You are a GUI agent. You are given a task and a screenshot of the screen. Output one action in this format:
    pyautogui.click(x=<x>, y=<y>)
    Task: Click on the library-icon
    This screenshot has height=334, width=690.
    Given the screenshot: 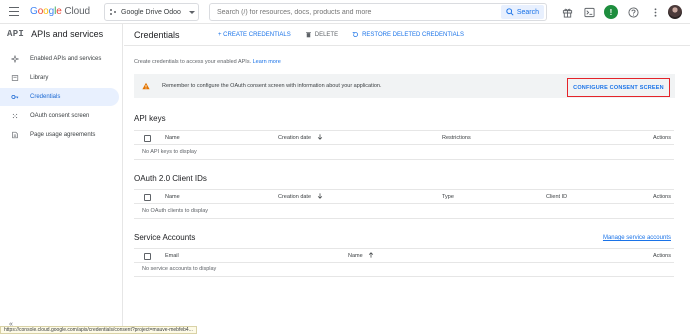 What is the action you would take?
    pyautogui.click(x=15, y=78)
    